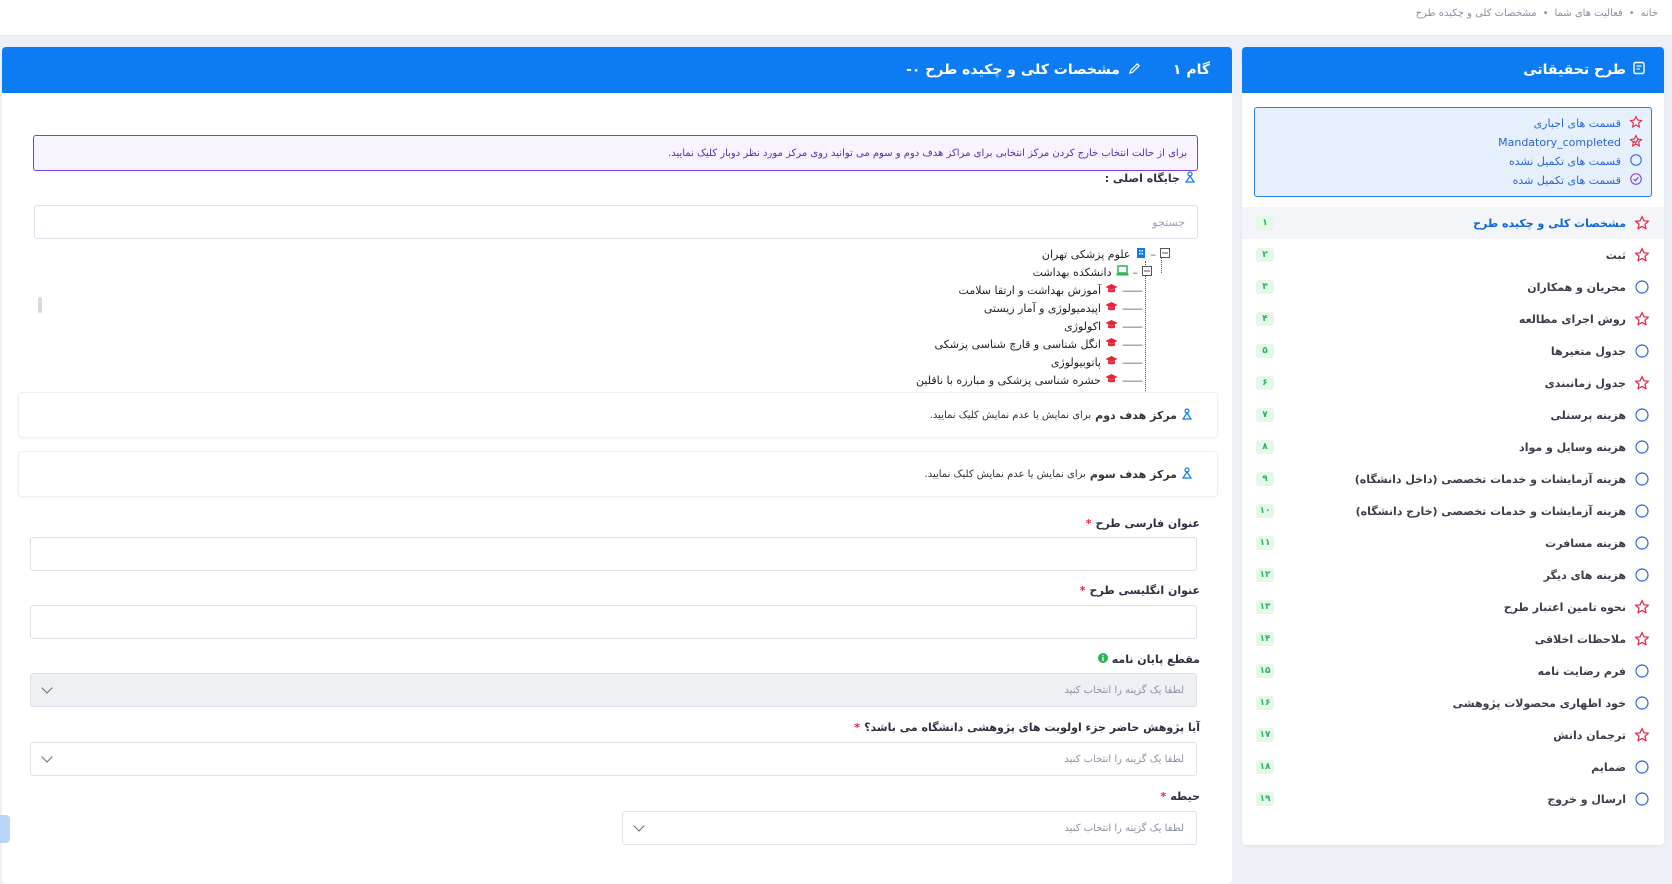 The image size is (1672, 884). What do you see at coordinates (1082, 326) in the screenshot?
I see `tree-node-label: اکولوژی` at bounding box center [1082, 326].